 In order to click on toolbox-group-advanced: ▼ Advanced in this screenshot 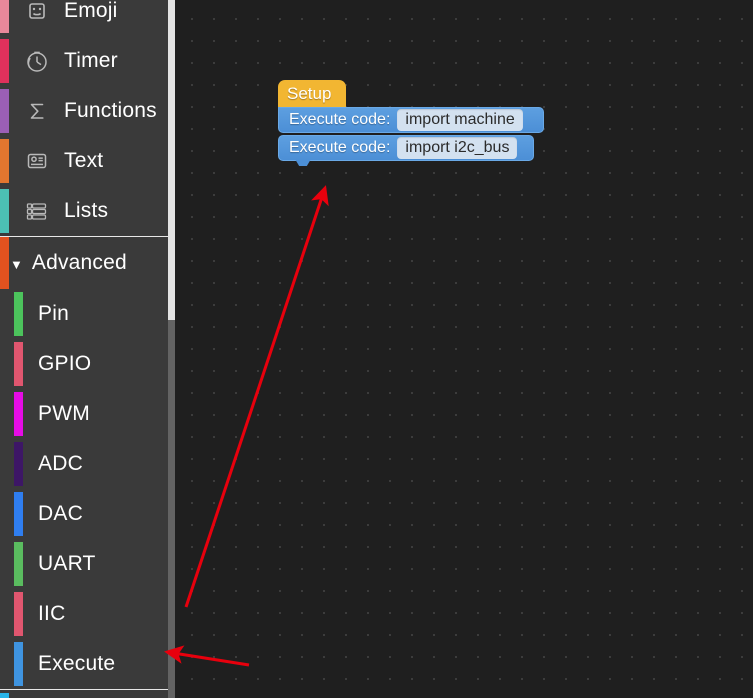, I will do `click(87, 263)`.